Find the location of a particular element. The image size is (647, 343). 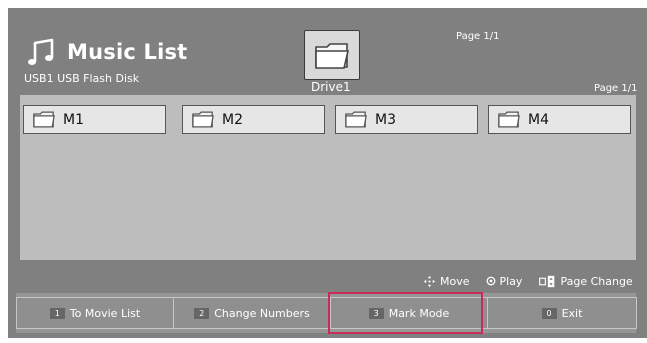

page-indicator-right: Page 1/1 is located at coordinates (616, 88).